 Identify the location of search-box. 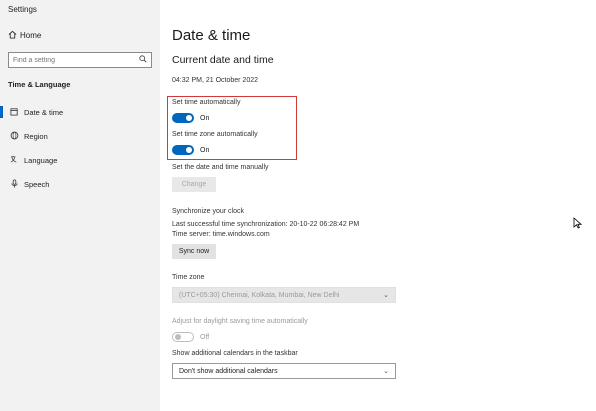
(80, 60).